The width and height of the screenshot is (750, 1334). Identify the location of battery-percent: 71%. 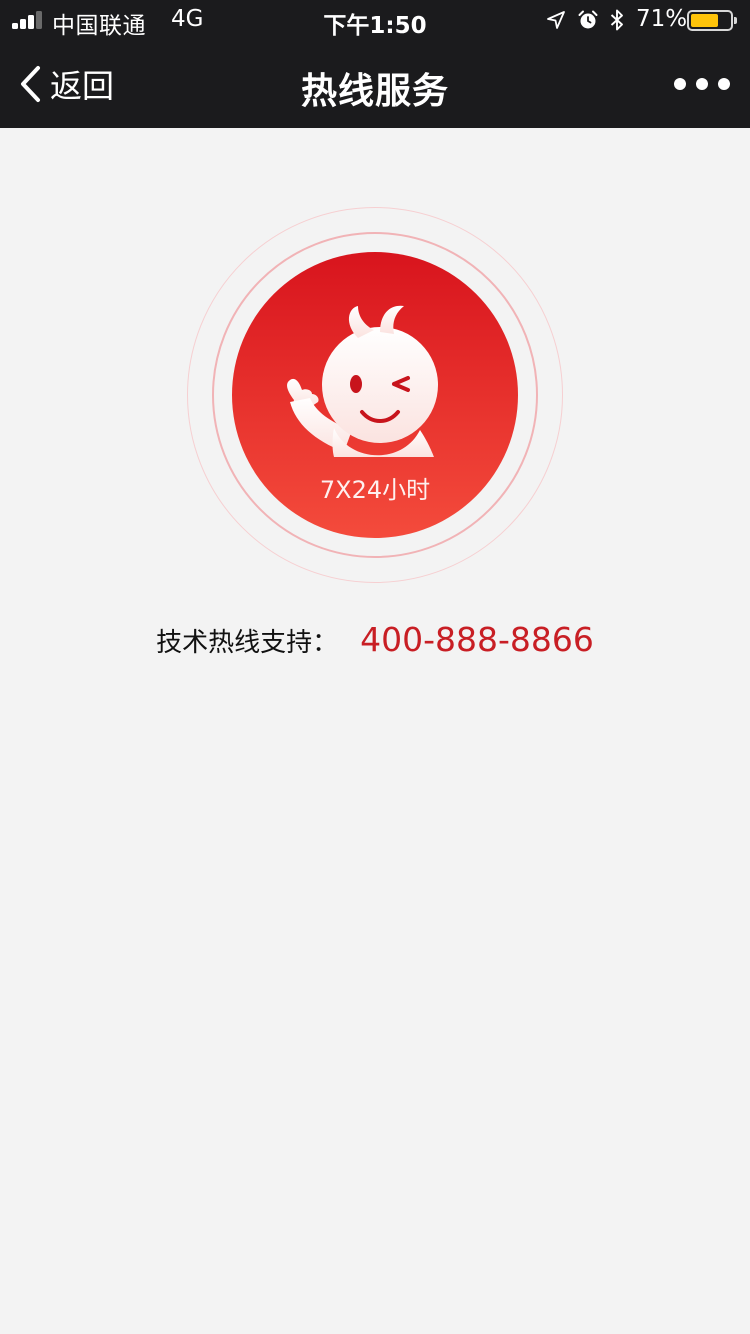
(662, 19).